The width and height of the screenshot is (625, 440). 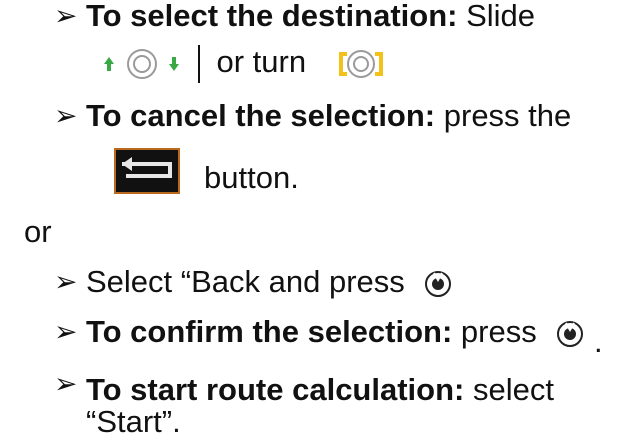 What do you see at coordinates (496, 16) in the screenshot?
I see `text-slide: Slide` at bounding box center [496, 16].